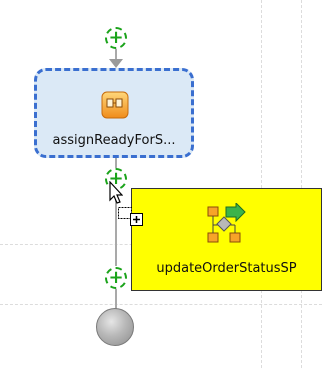  Describe the element at coordinates (130, 216) in the screenshot. I see `drop-copy-badge-icon` at that location.